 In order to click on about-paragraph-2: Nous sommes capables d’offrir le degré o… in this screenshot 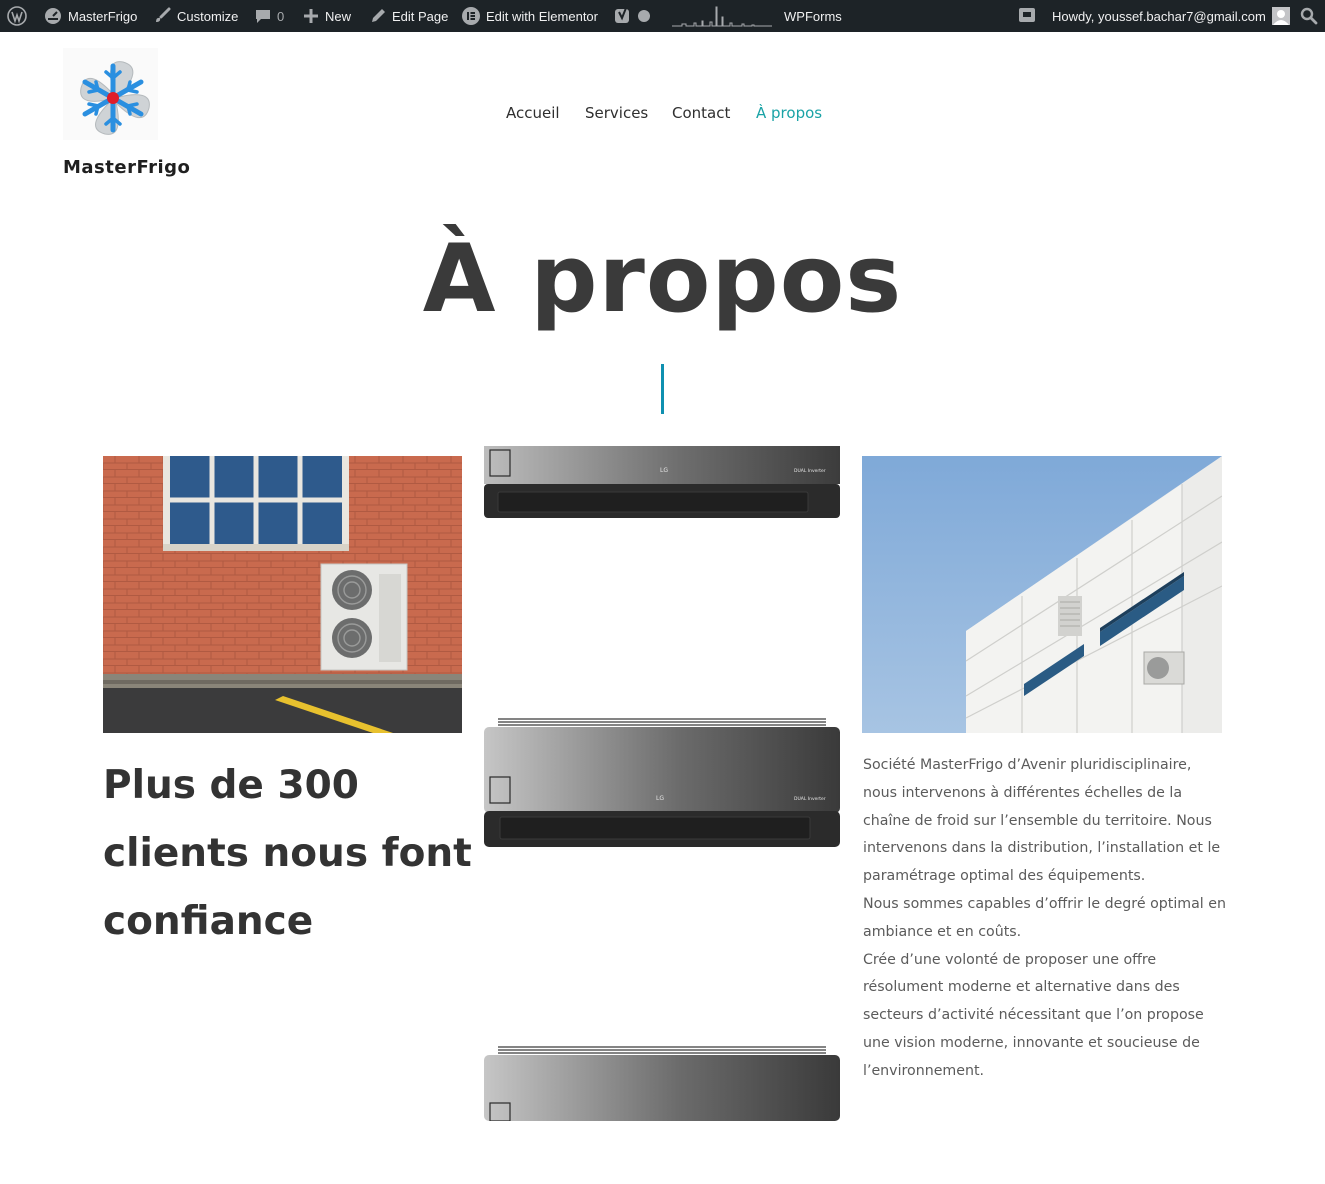, I will do `click(1044, 917)`.